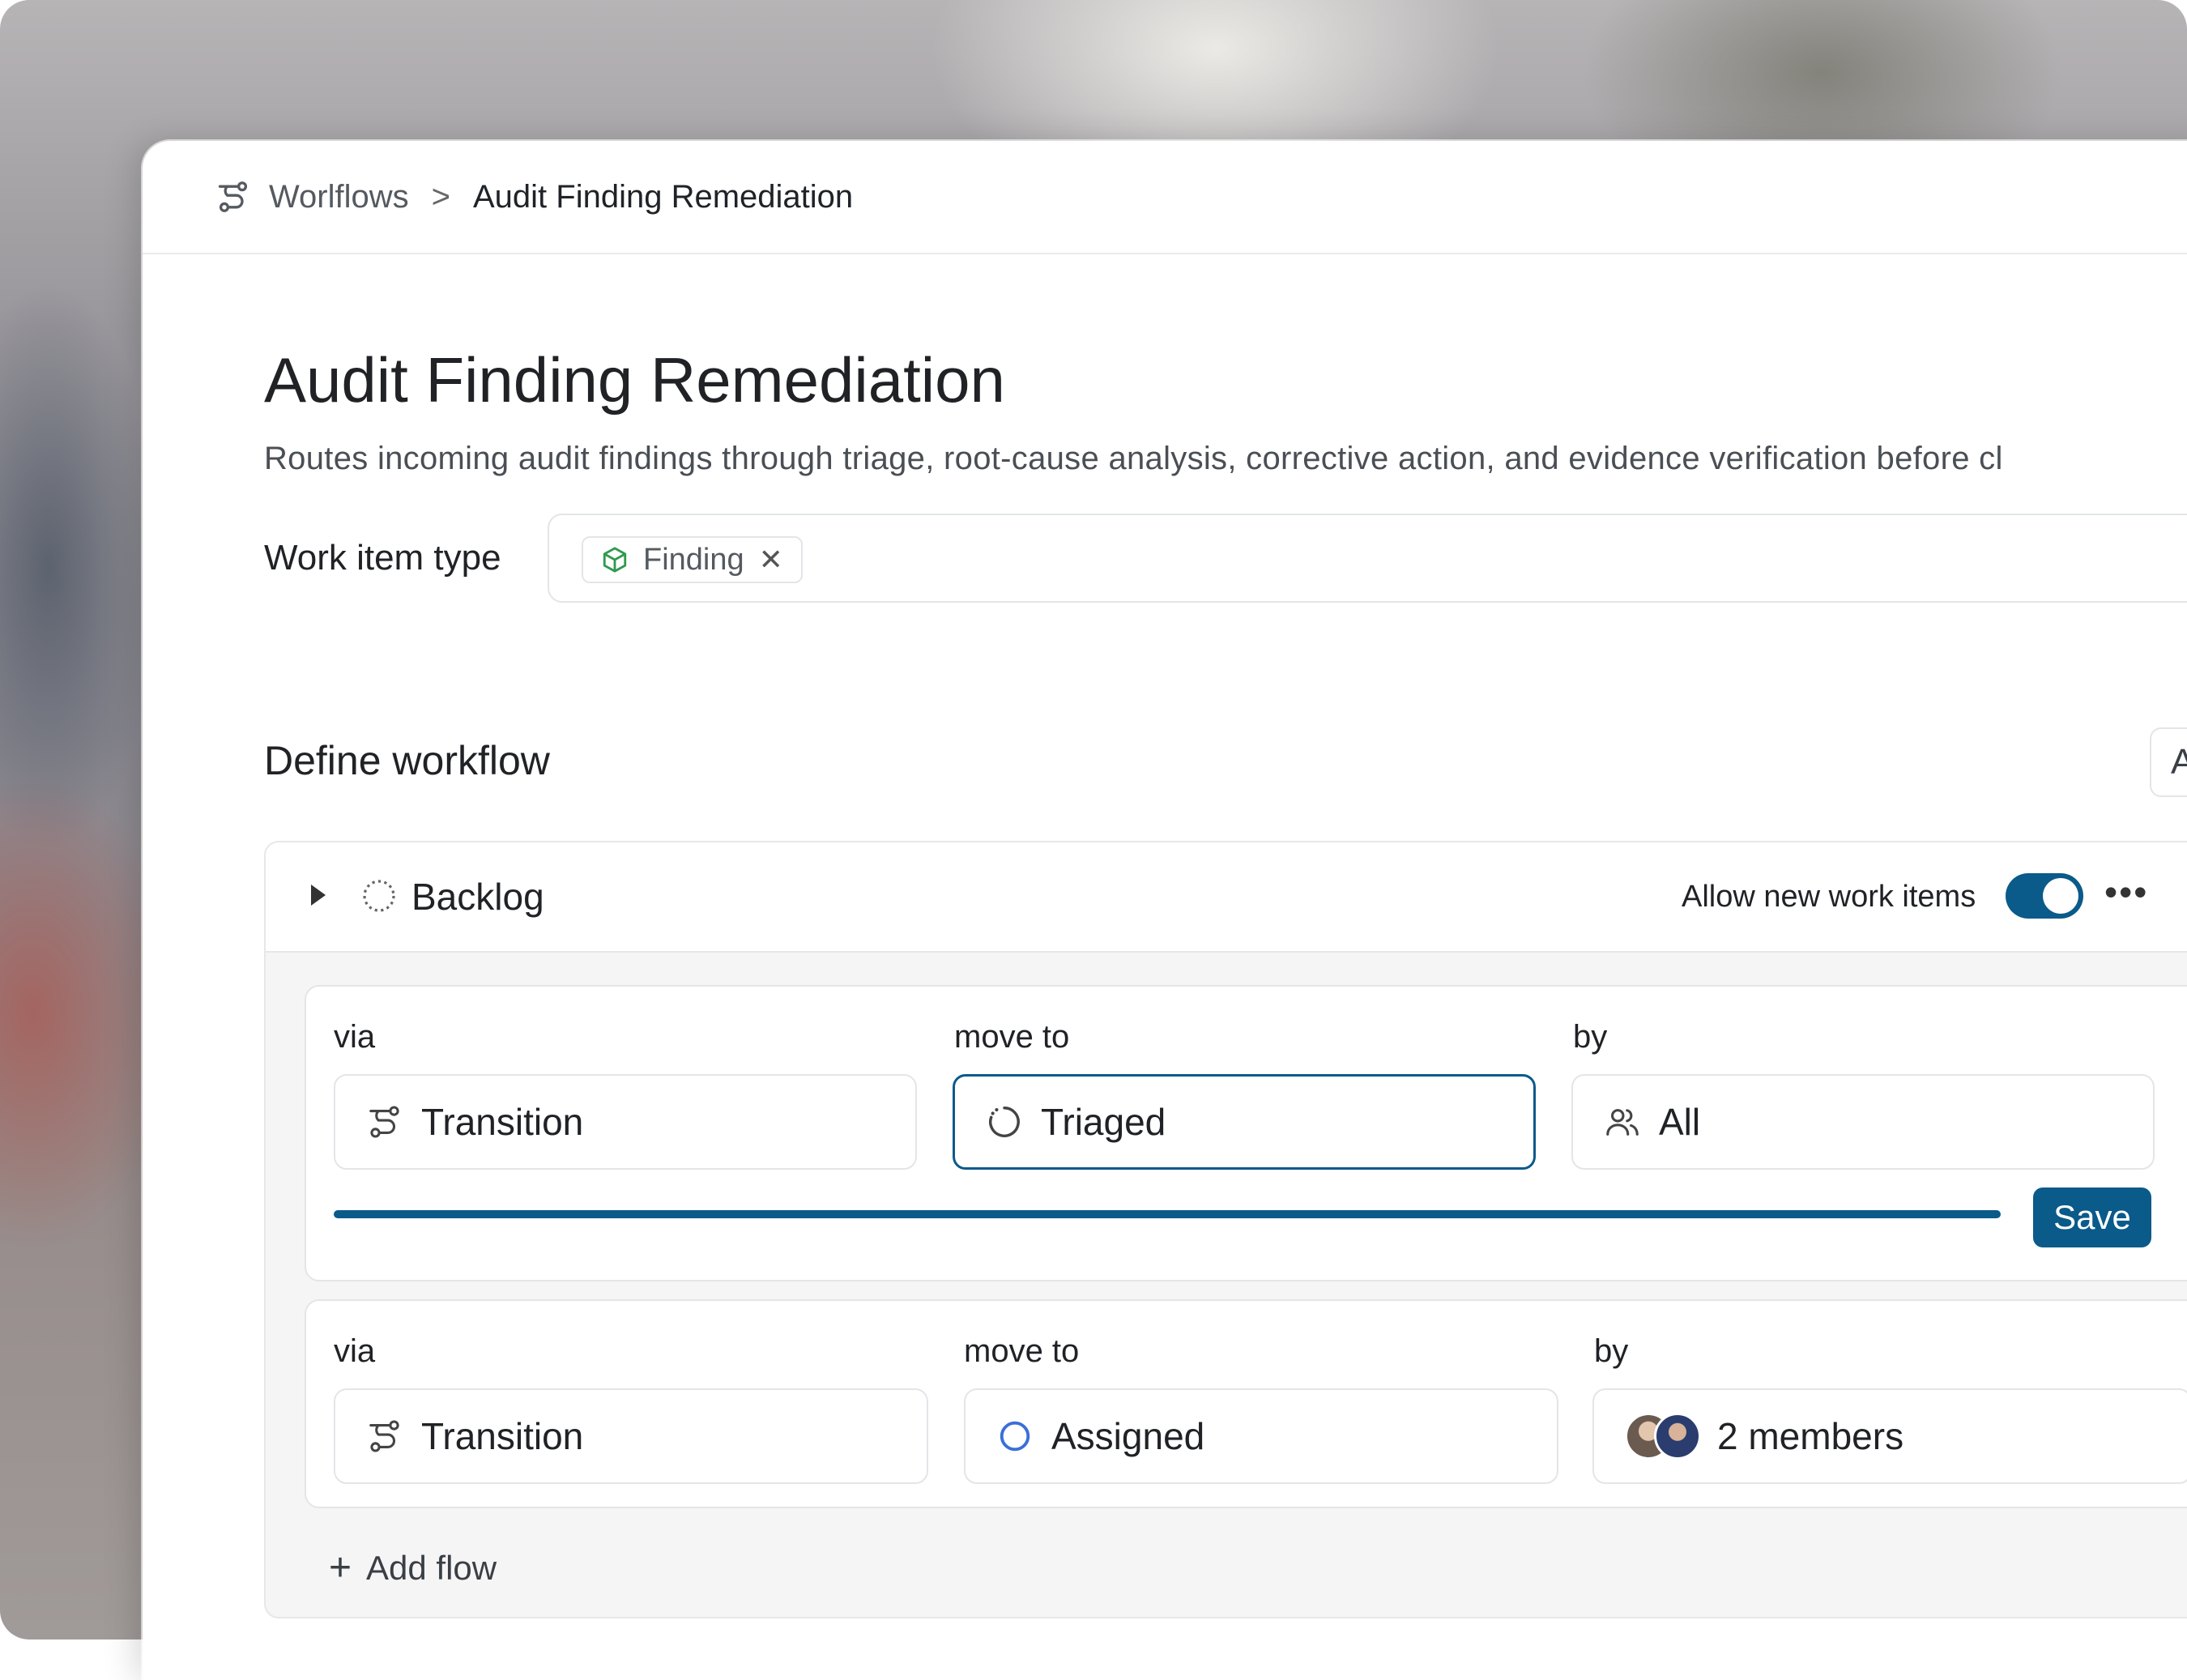 This screenshot has height=1680, width=2187. I want to click on allow-new-items-toggle, so click(2044, 896).